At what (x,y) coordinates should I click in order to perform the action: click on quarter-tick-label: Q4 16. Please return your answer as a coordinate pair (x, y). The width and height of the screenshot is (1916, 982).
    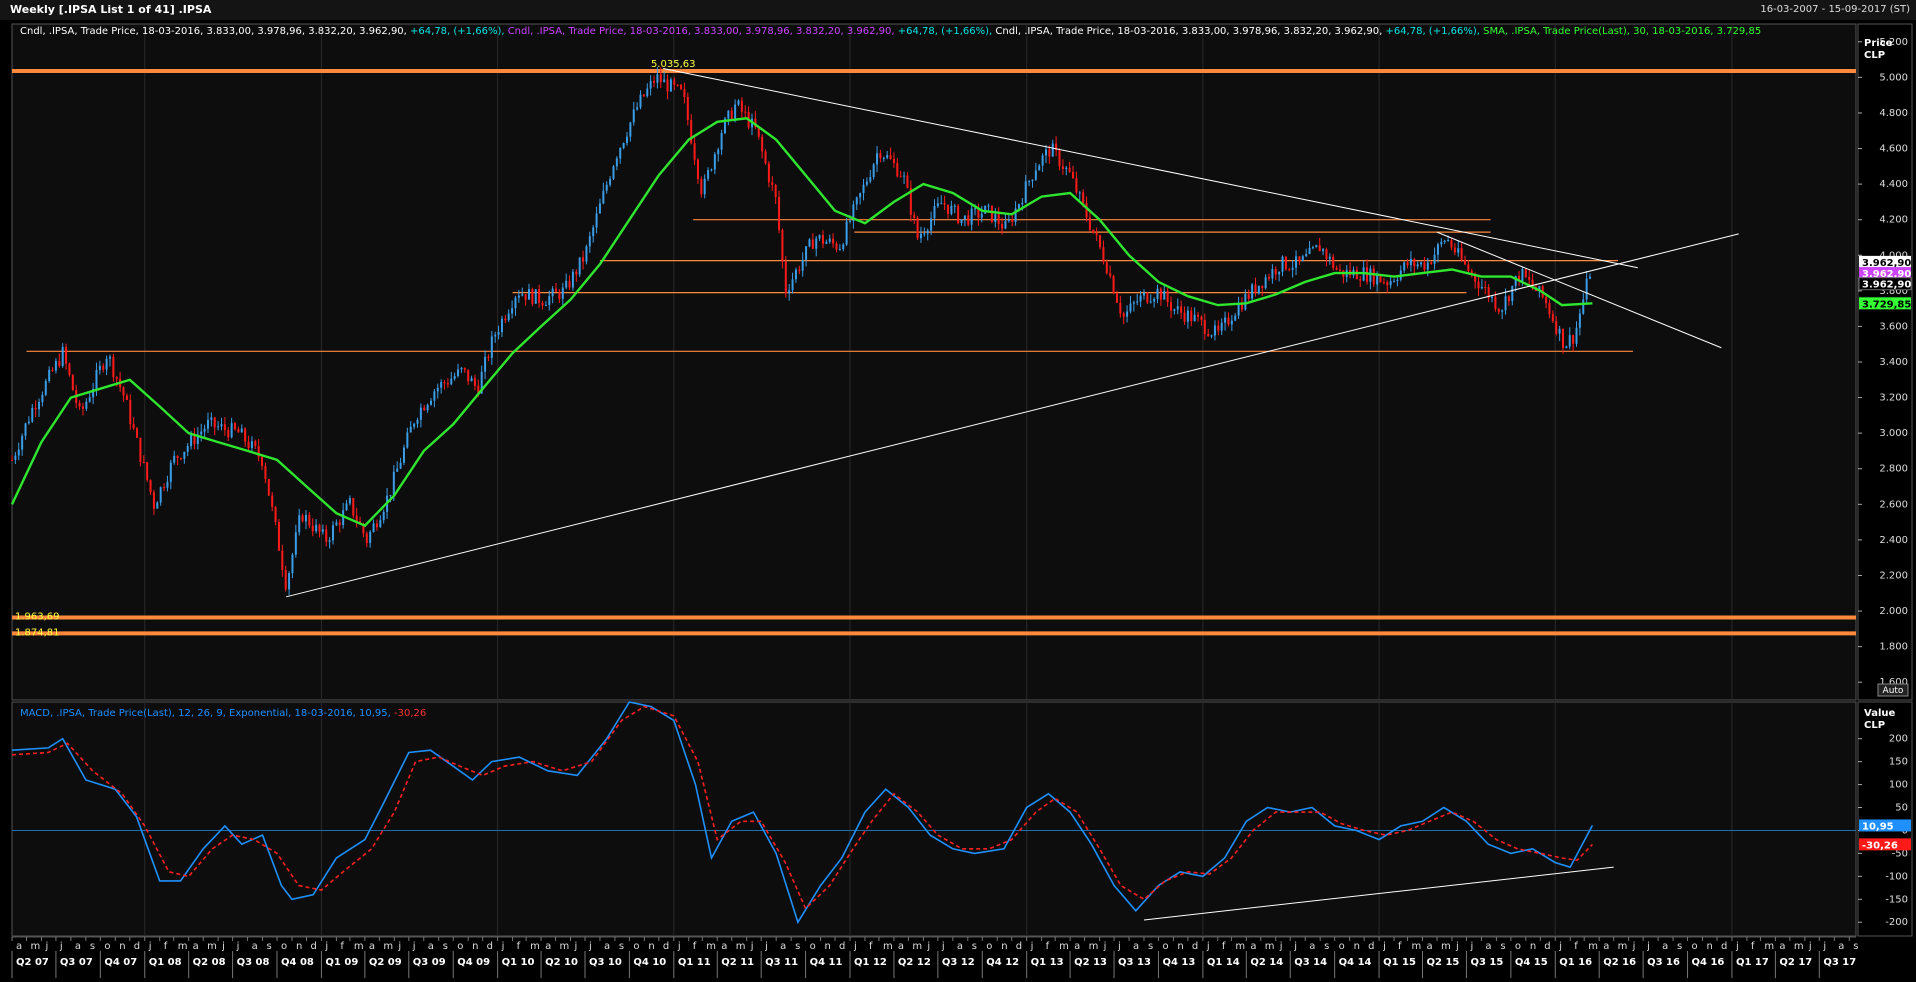
    Looking at the image, I should click on (1708, 962).